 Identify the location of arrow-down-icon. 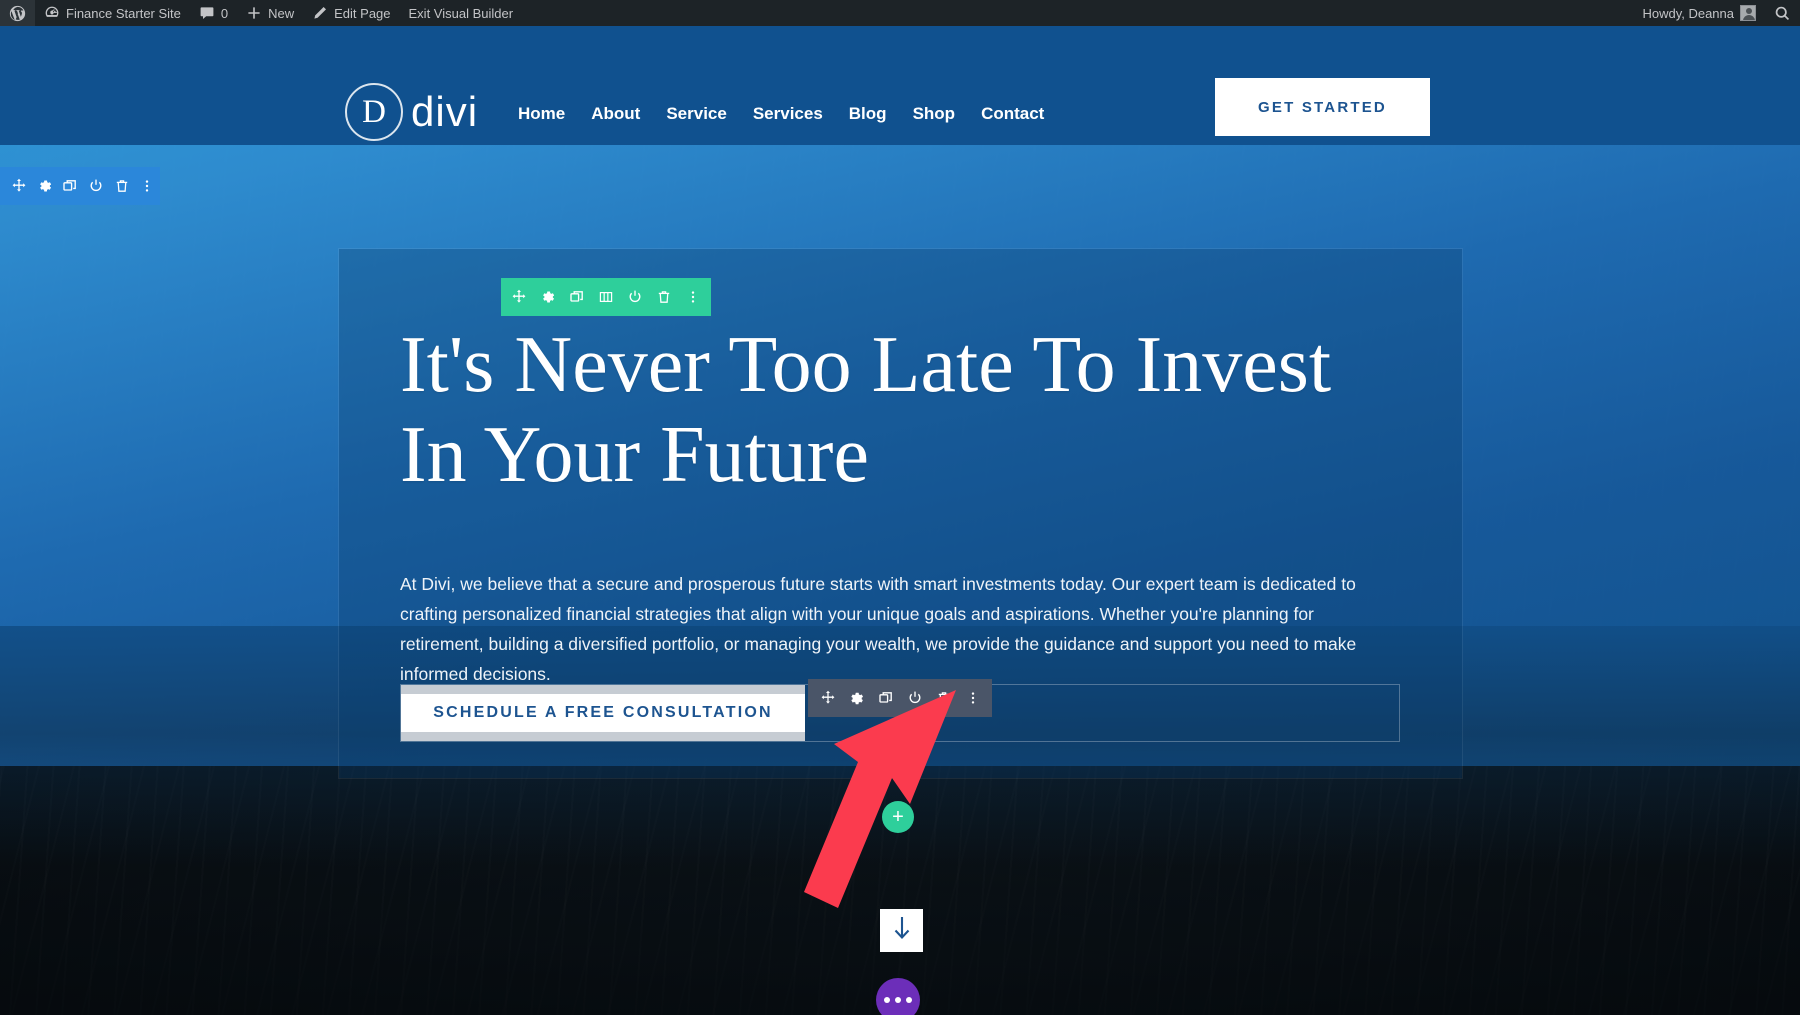
(902, 930).